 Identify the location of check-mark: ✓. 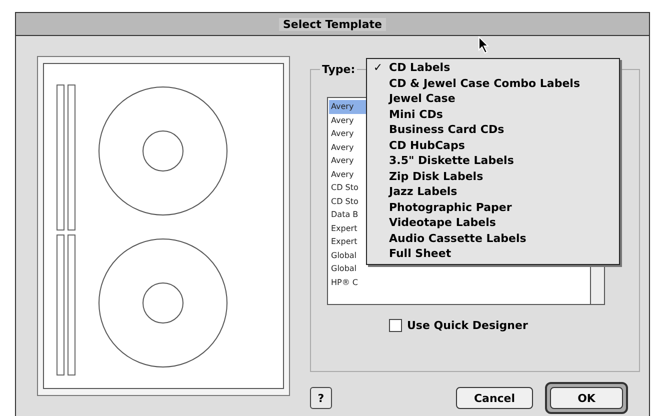
(378, 68).